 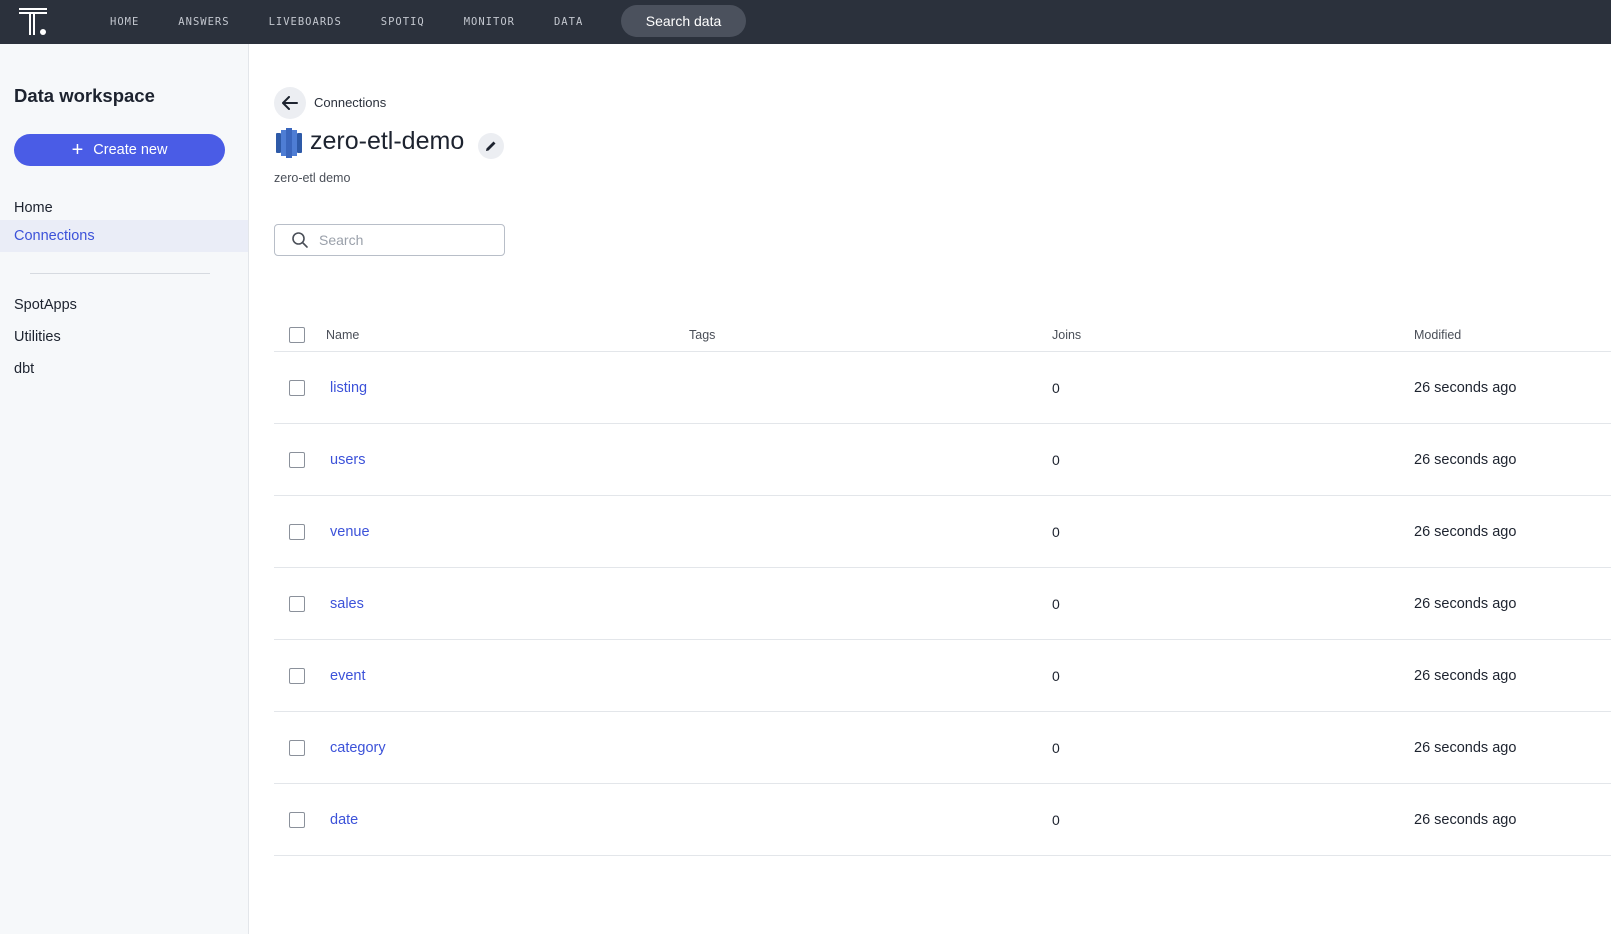 I want to click on table-row: venue 0 26 seconds ago, so click(x=942, y=532).